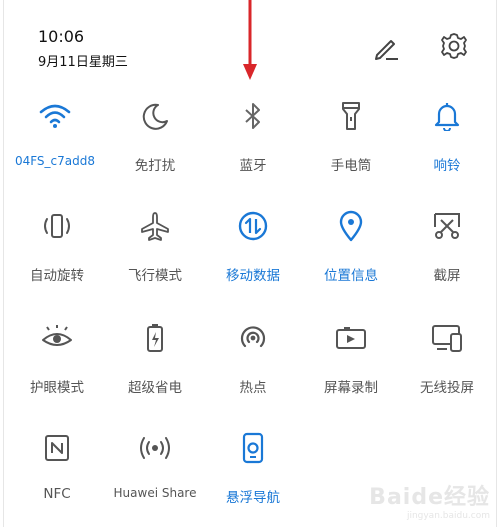  Describe the element at coordinates (250, 40) in the screenshot. I see `annotation-arrow` at that location.